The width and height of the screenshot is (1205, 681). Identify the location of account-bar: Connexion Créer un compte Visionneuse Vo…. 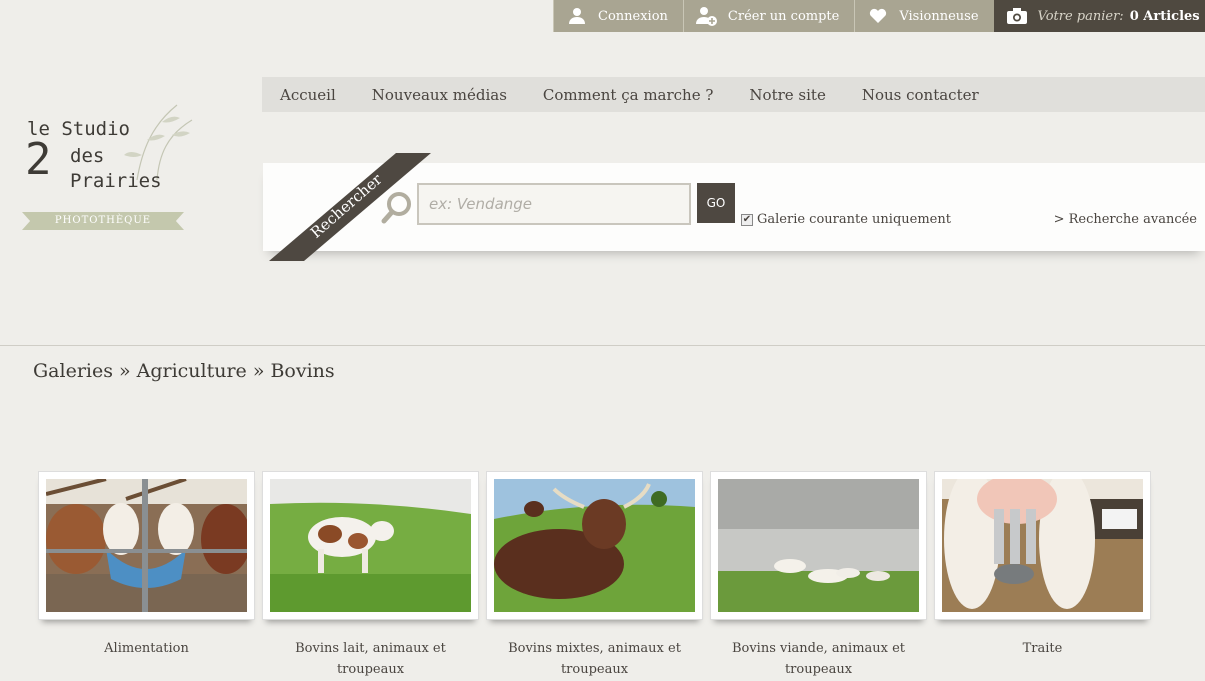
(879, 16).